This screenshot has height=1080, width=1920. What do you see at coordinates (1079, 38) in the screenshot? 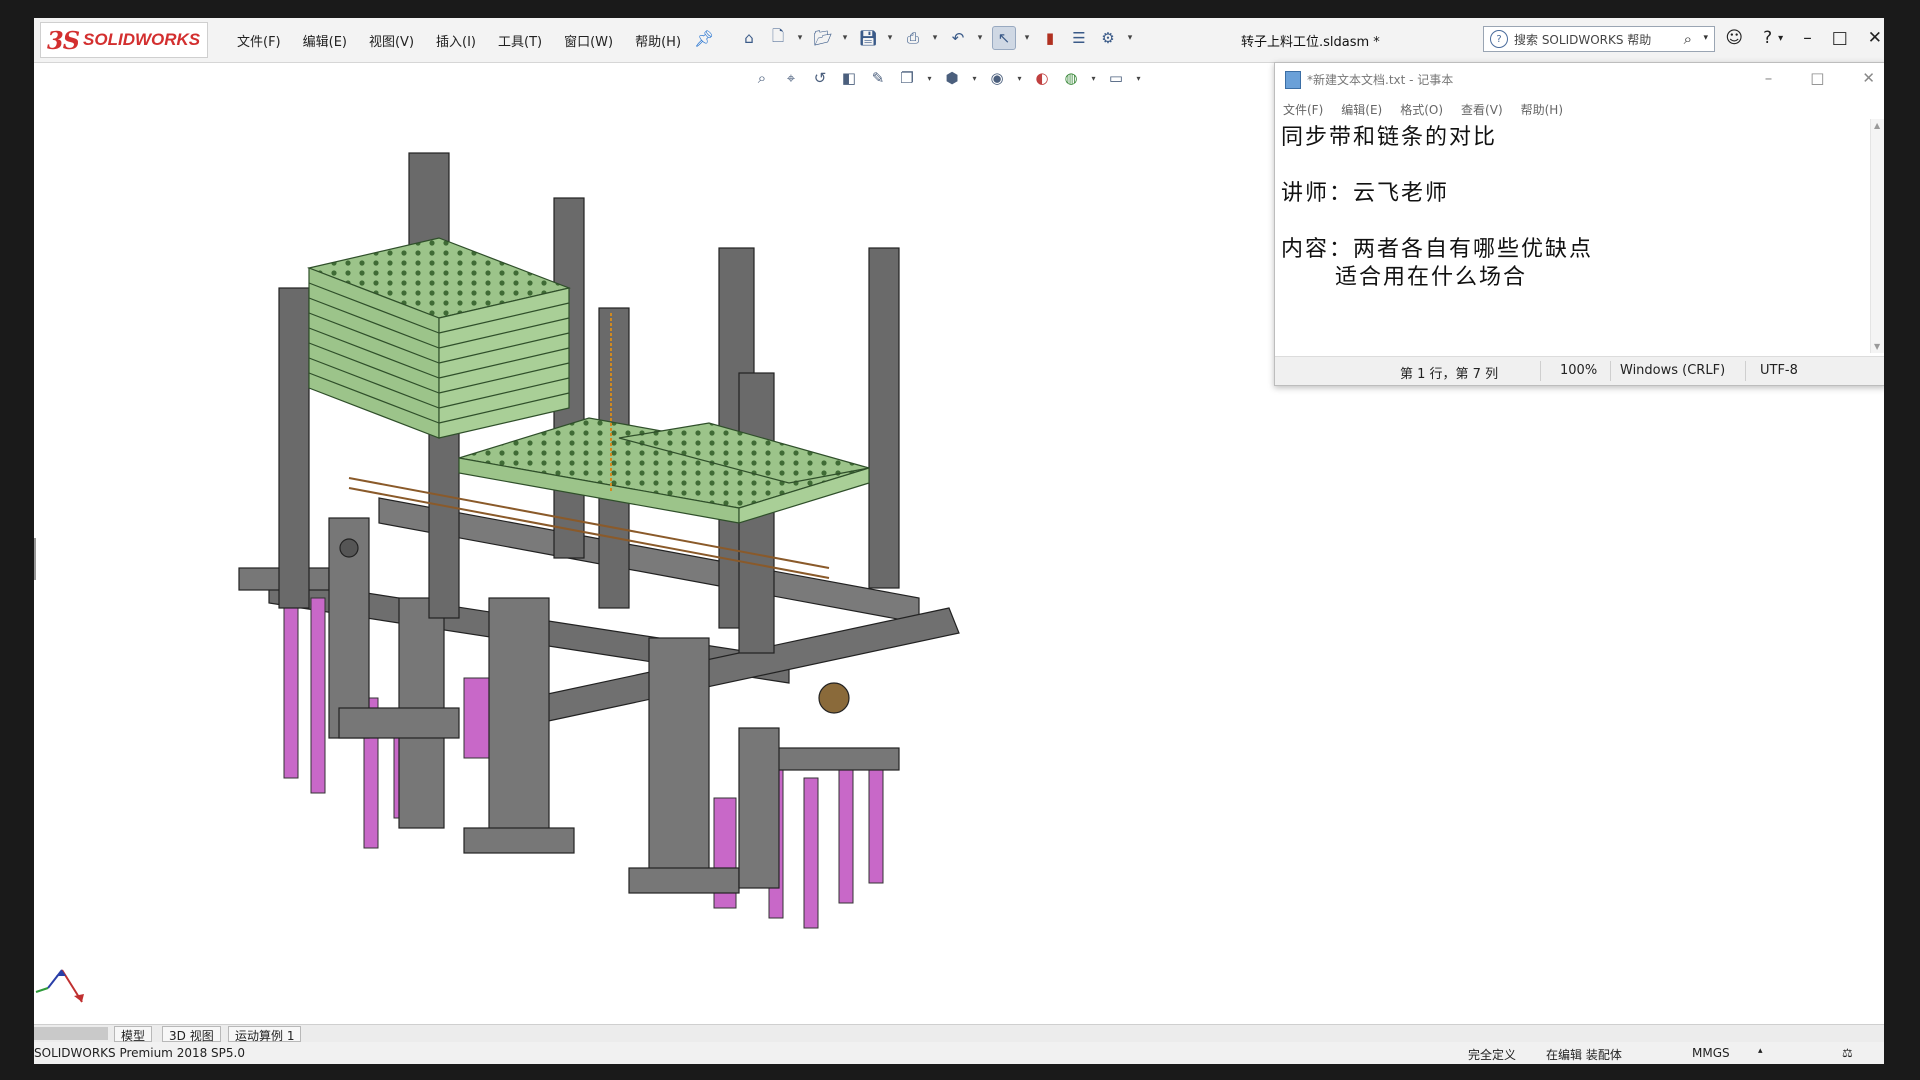
I see `file-properties-icon: ☰` at bounding box center [1079, 38].